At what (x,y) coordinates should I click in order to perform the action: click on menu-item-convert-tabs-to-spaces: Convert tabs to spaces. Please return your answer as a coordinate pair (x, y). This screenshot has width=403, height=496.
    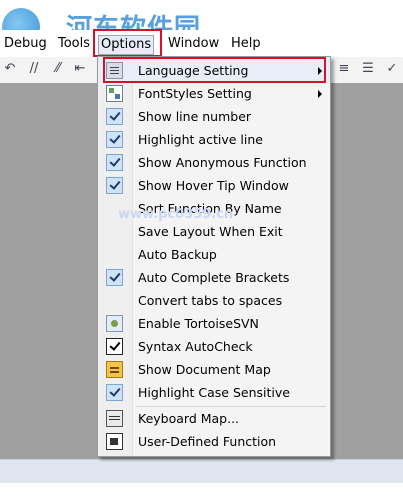
    Looking at the image, I should click on (214, 300).